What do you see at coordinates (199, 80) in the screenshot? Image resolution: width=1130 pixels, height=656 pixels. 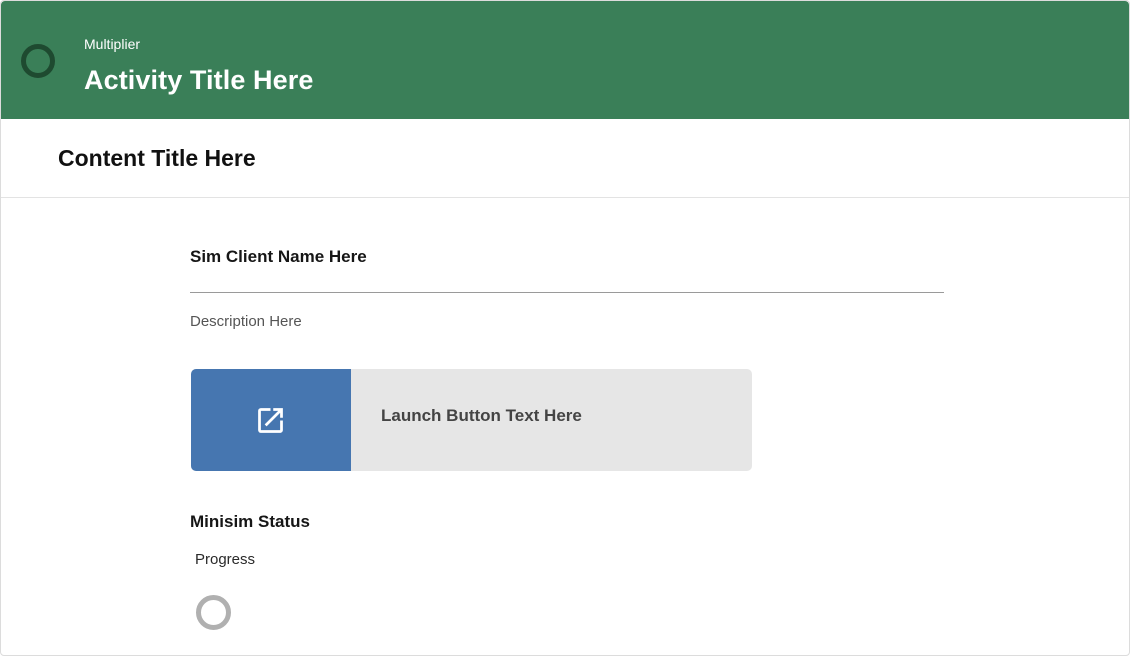 I see `activity-title: Activity Title Here` at bounding box center [199, 80].